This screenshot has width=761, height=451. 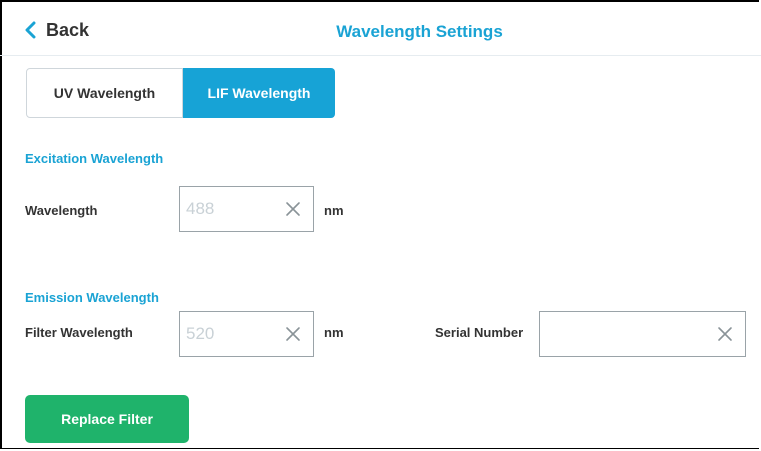 I want to click on page-title: Wavelength Settings, so click(x=419, y=31).